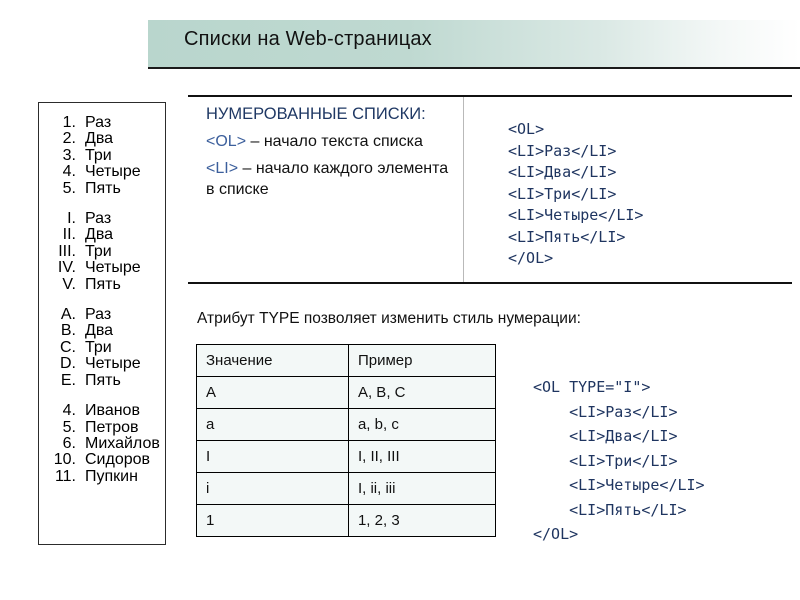 This screenshot has height=600, width=800. I want to click on content-bottom-rule, so click(490, 283).